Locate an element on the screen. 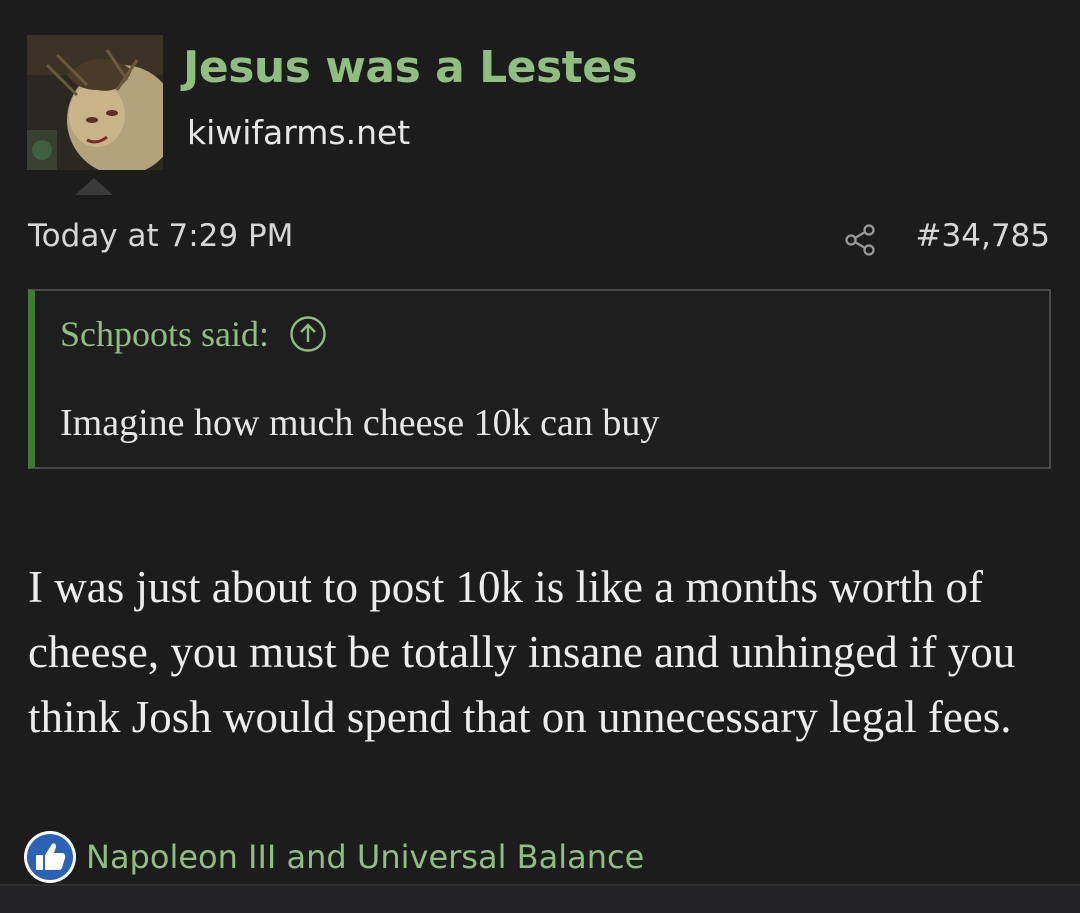 The width and height of the screenshot is (1080, 913). post-footer-divider is located at coordinates (540, 898).